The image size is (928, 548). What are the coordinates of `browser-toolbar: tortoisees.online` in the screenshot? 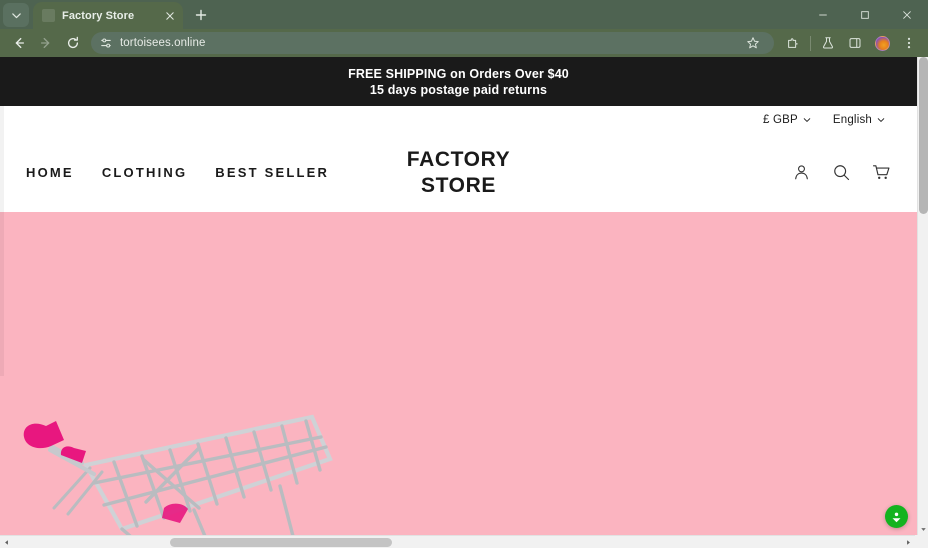 It's located at (464, 43).